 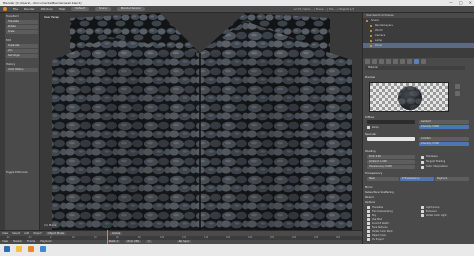 What do you see at coordinates (368, 227) in the screenshot?
I see `face-textures-checkbox` at bounding box center [368, 227].